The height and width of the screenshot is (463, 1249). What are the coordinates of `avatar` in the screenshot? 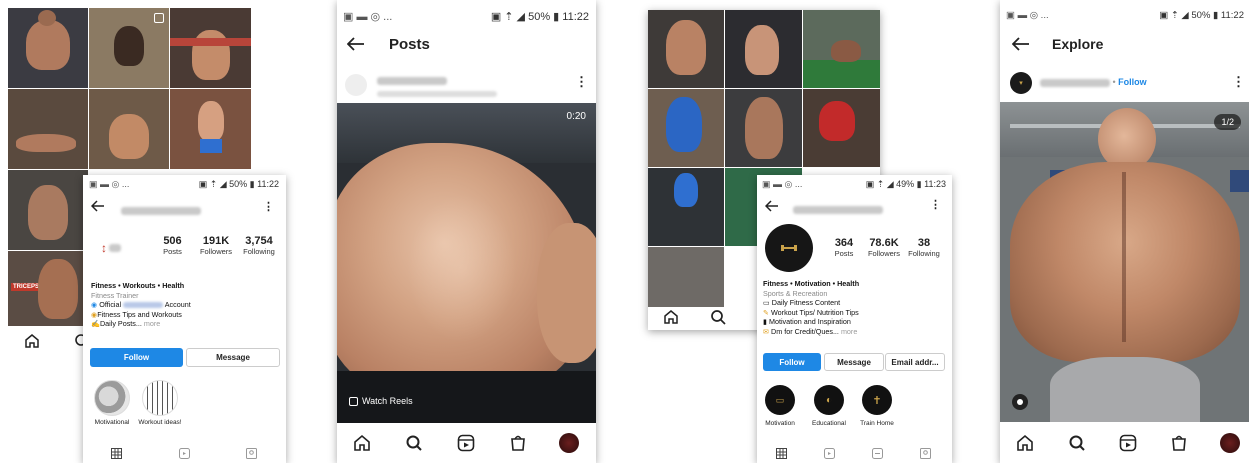 It's located at (789, 248).